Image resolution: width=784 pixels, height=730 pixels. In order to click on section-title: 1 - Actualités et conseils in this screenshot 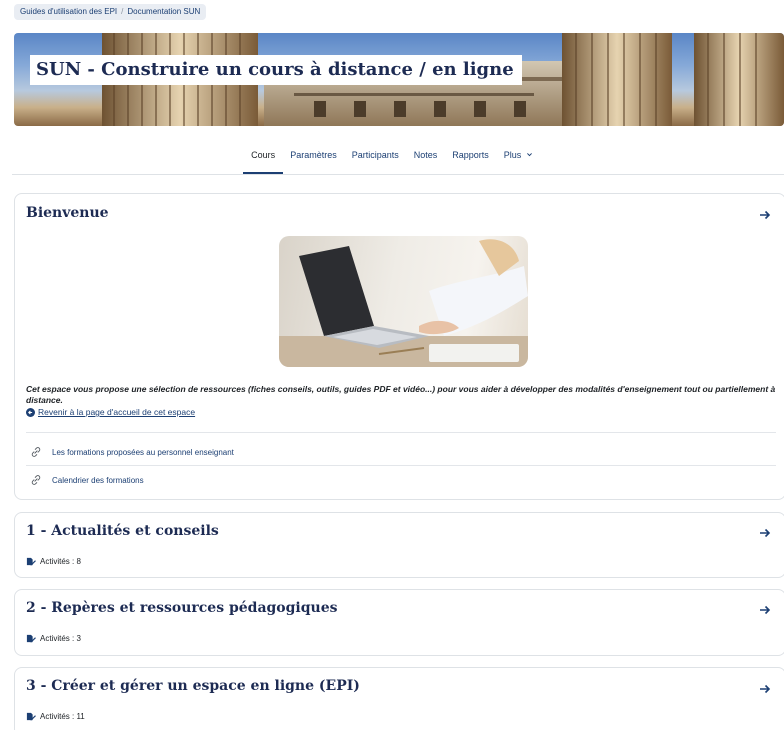, I will do `click(122, 531)`.